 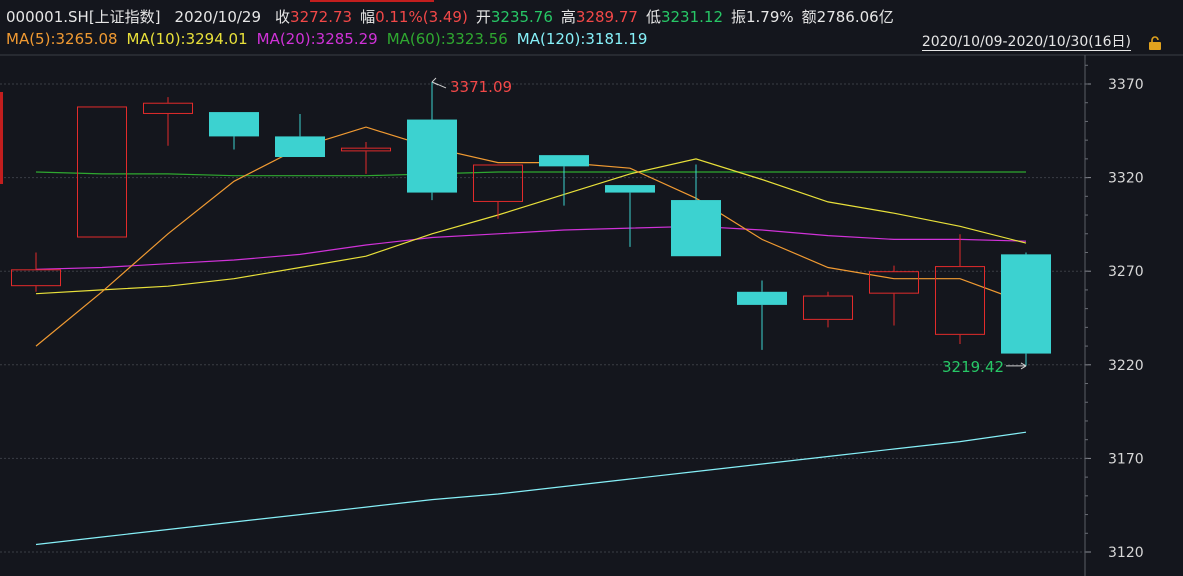 What do you see at coordinates (1126, 459) in the screenshot?
I see `y-tick-label: 3170` at bounding box center [1126, 459].